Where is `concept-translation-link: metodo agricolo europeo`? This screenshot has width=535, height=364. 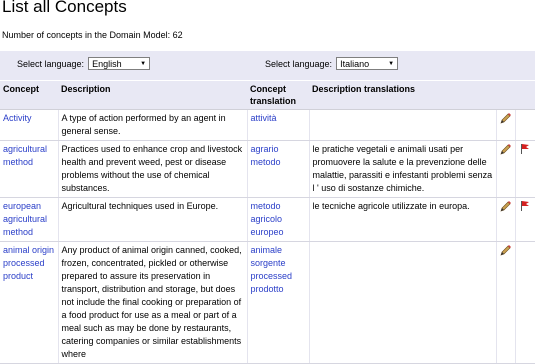
concept-translation-link: metodo agricolo europeo is located at coordinates (278, 219).